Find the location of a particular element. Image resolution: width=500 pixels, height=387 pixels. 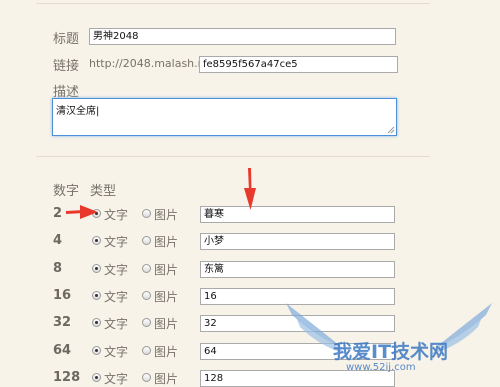

tile-value-input: 暮寒 is located at coordinates (297, 214).